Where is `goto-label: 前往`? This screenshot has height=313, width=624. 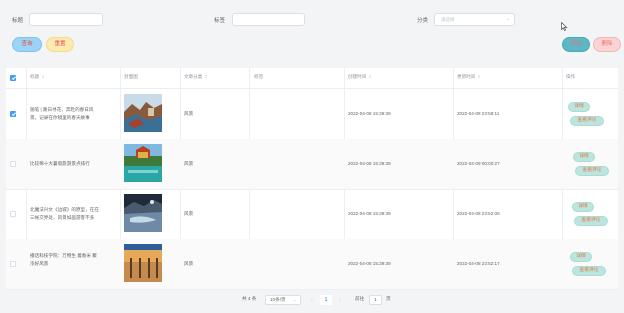 goto-label: 前往 is located at coordinates (360, 298).